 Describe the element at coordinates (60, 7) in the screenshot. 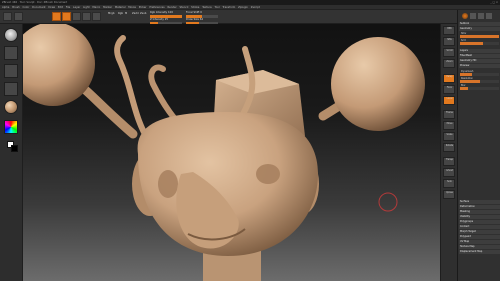

I see `menu-item: Edit` at that location.